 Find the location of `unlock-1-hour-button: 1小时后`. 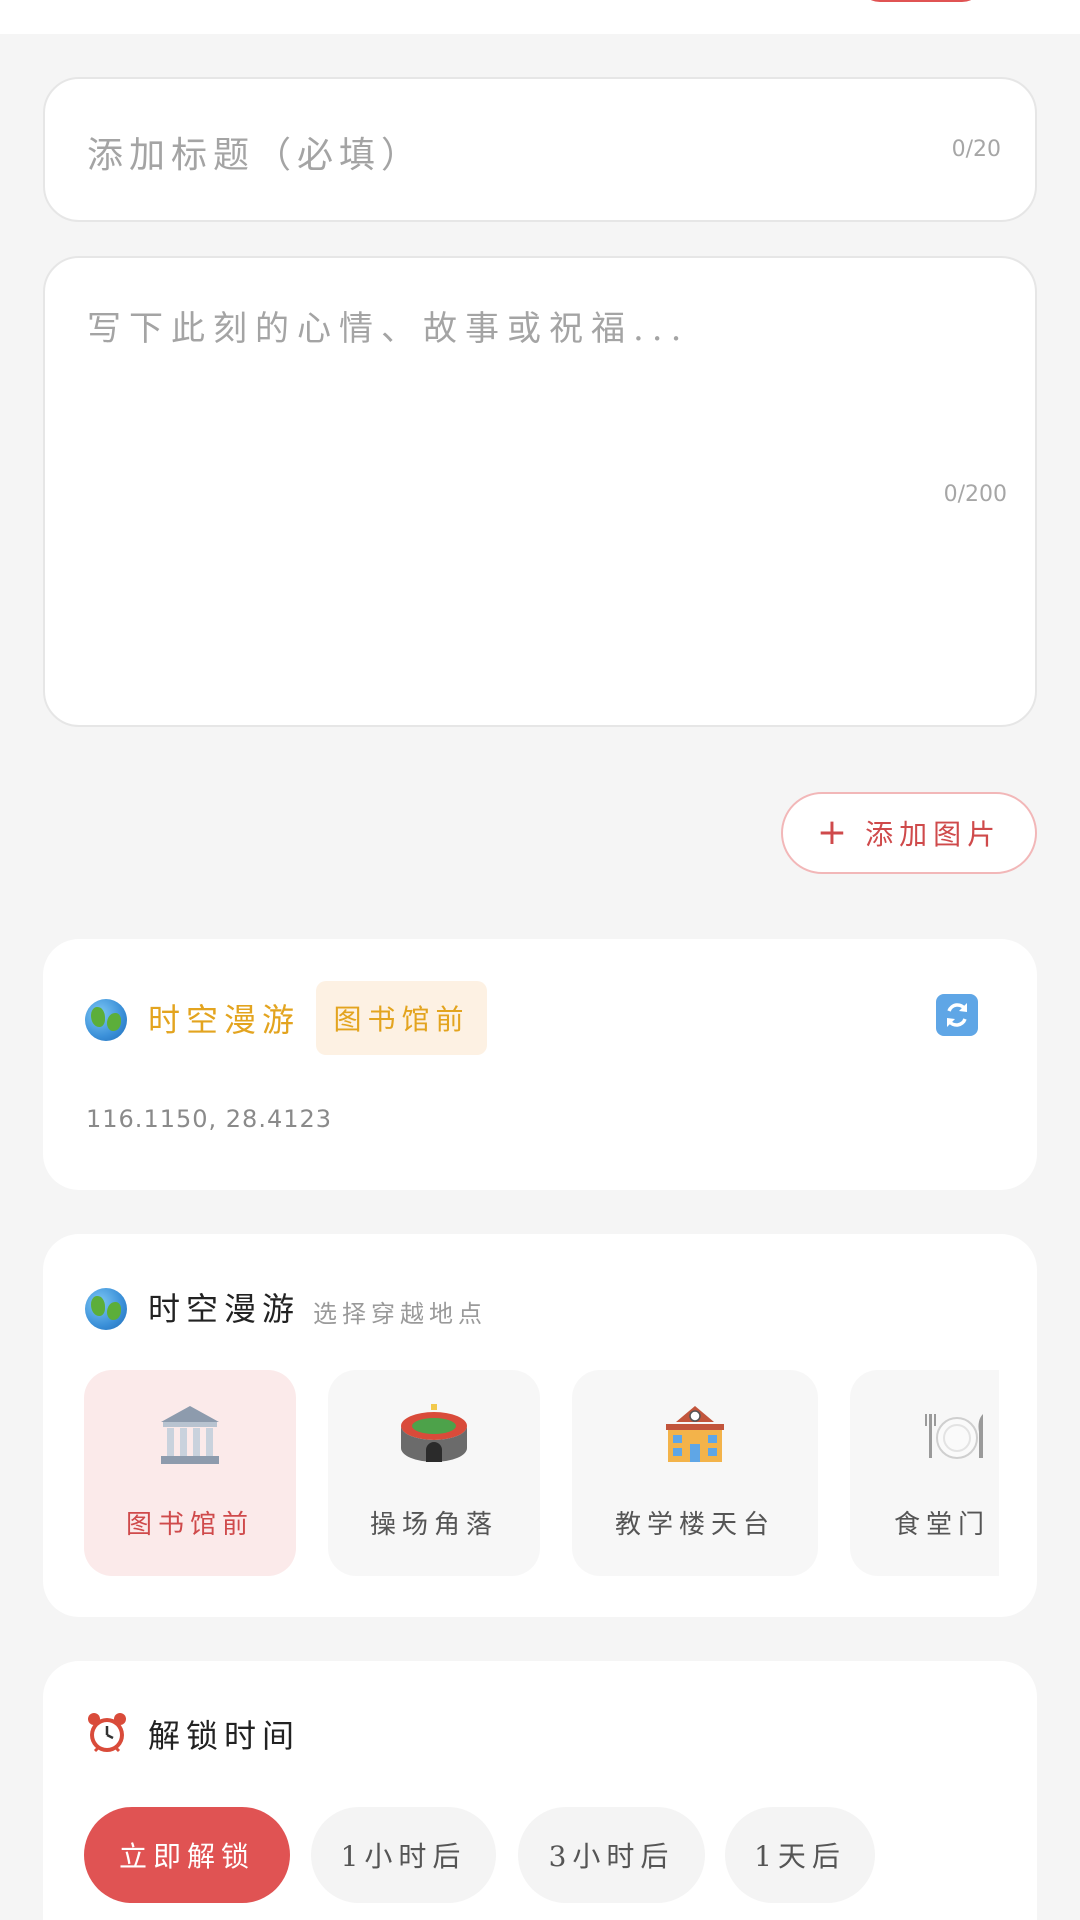

unlock-1-hour-button: 1小时后 is located at coordinates (403, 1855).